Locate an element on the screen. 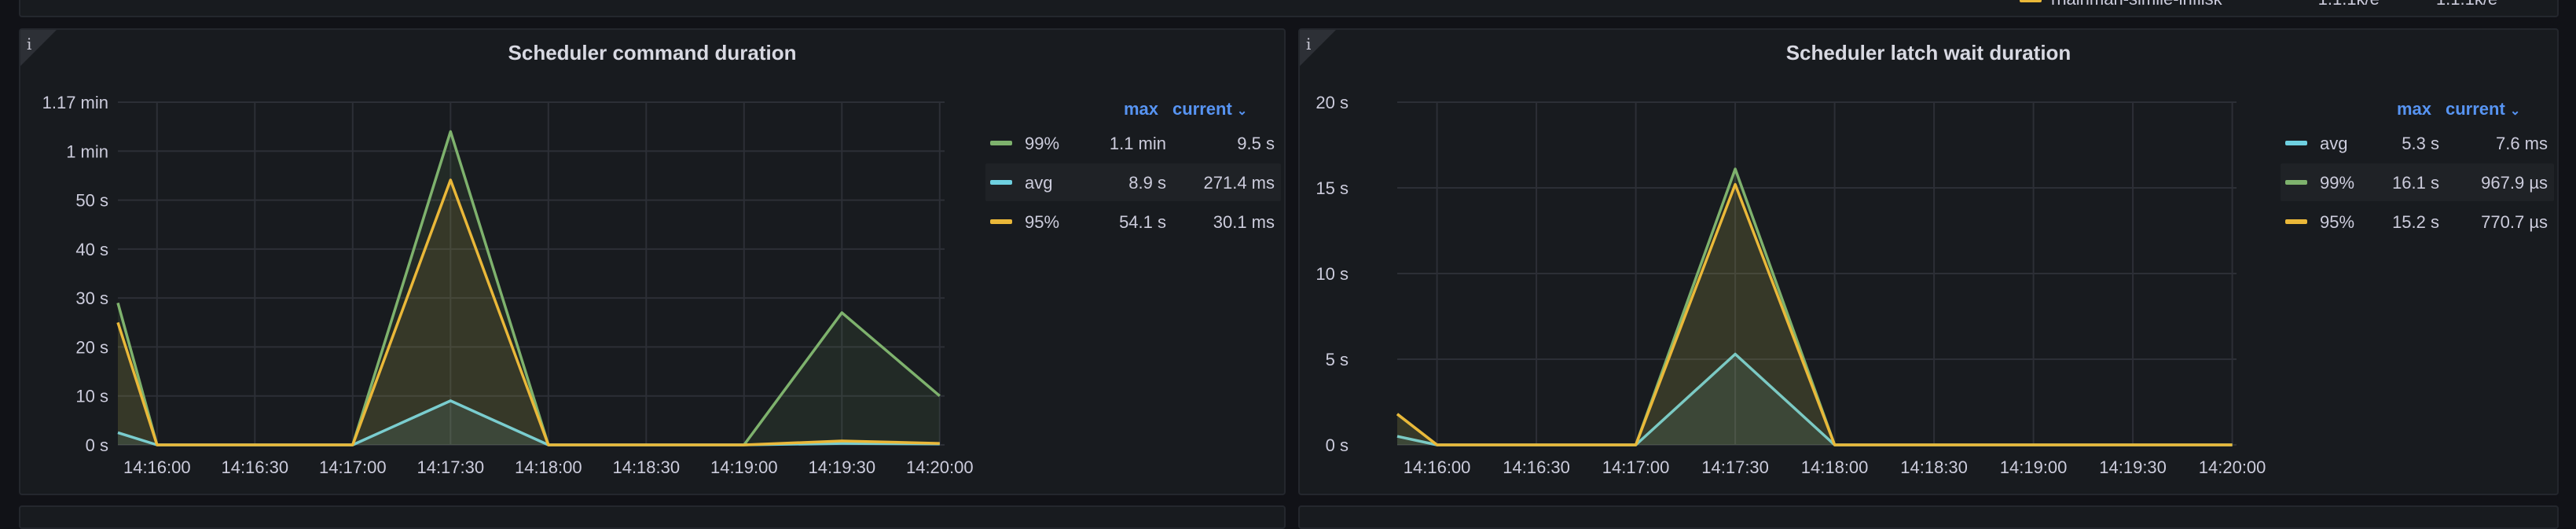  legend-row-99%: 99% 16.1 s 967.9 µs is located at coordinates (2417, 182).